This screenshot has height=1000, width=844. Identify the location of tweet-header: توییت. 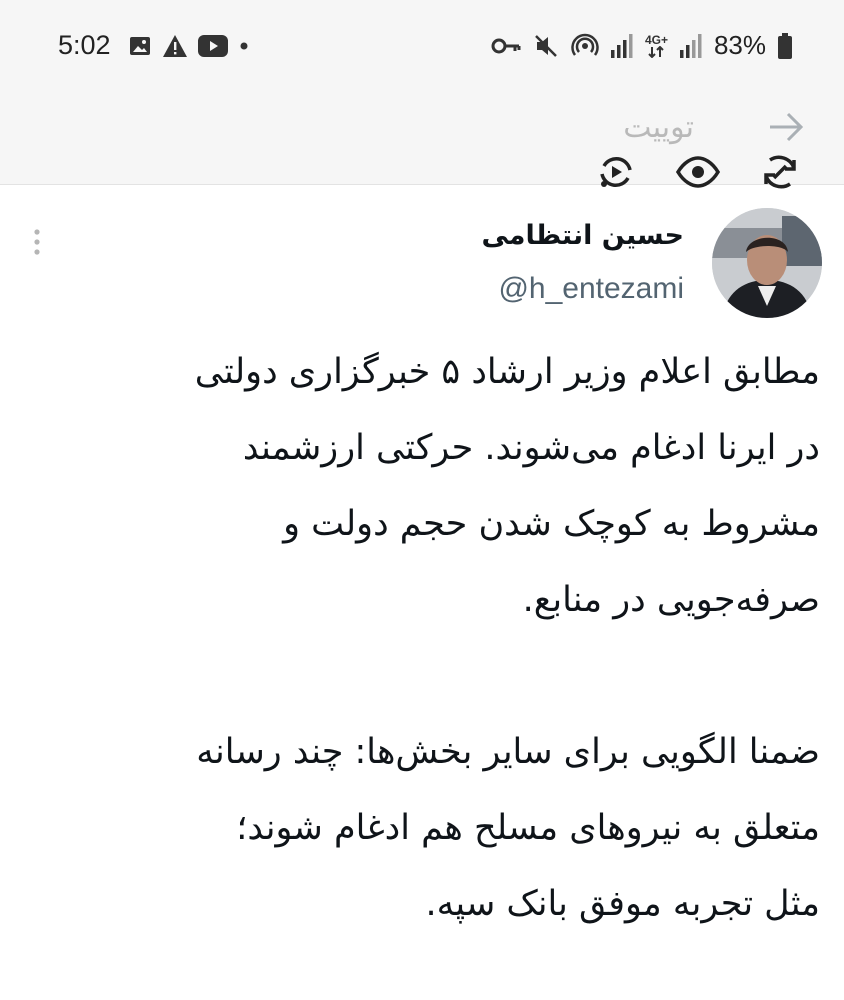
(422, 140).